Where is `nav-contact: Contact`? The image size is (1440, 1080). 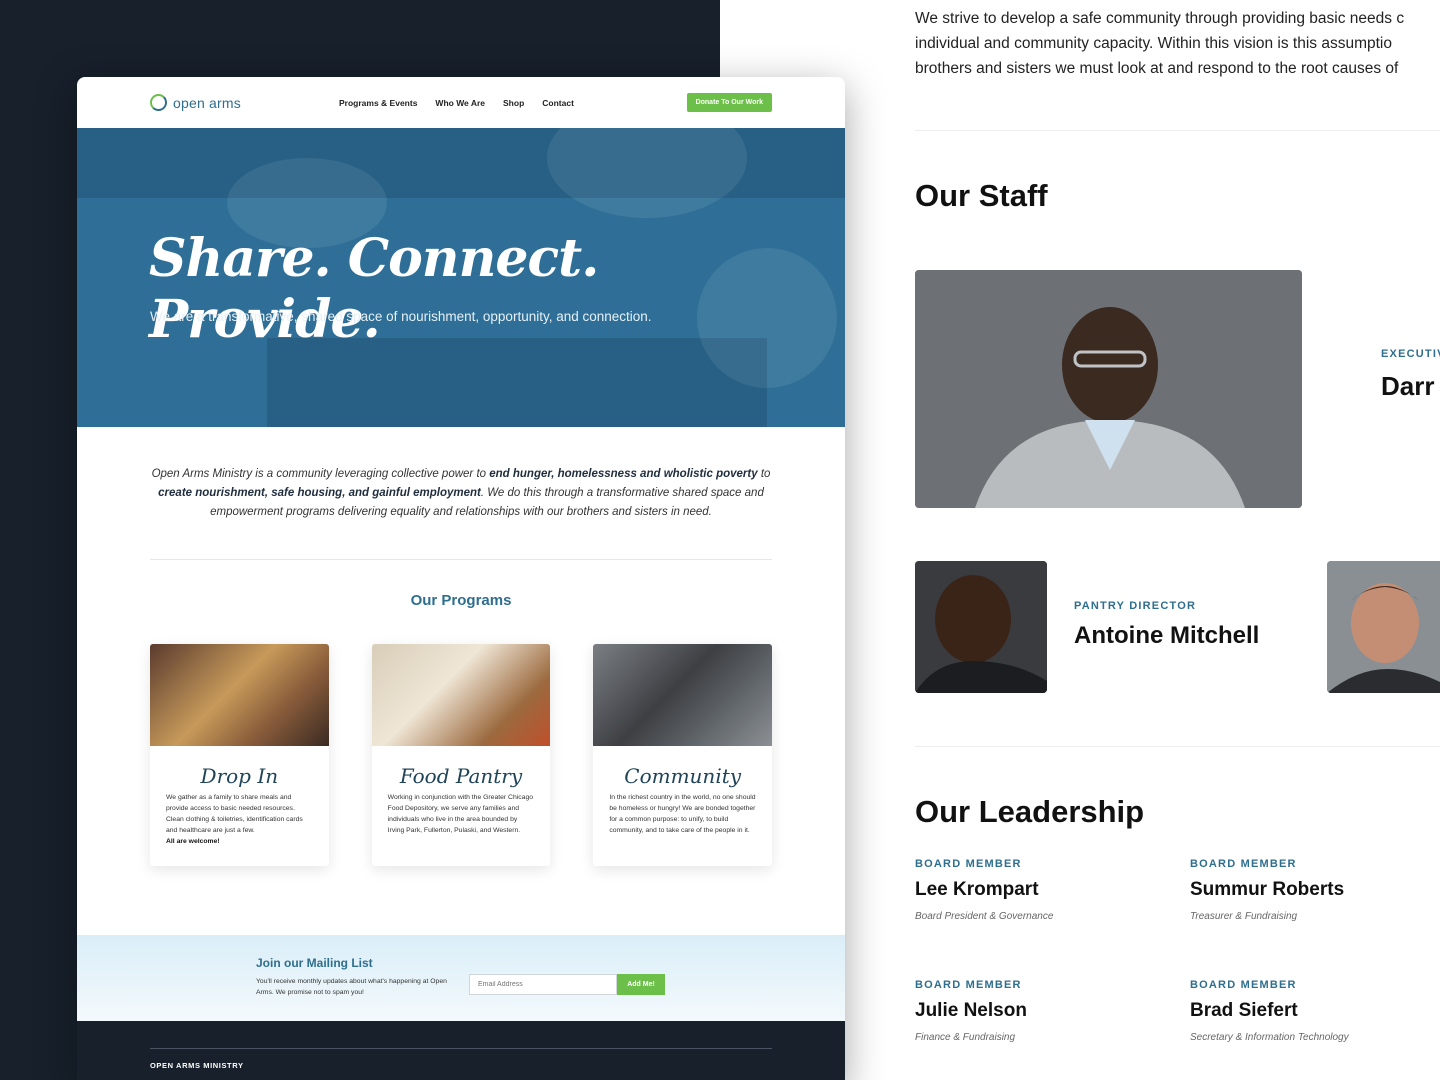 nav-contact: Contact is located at coordinates (558, 103).